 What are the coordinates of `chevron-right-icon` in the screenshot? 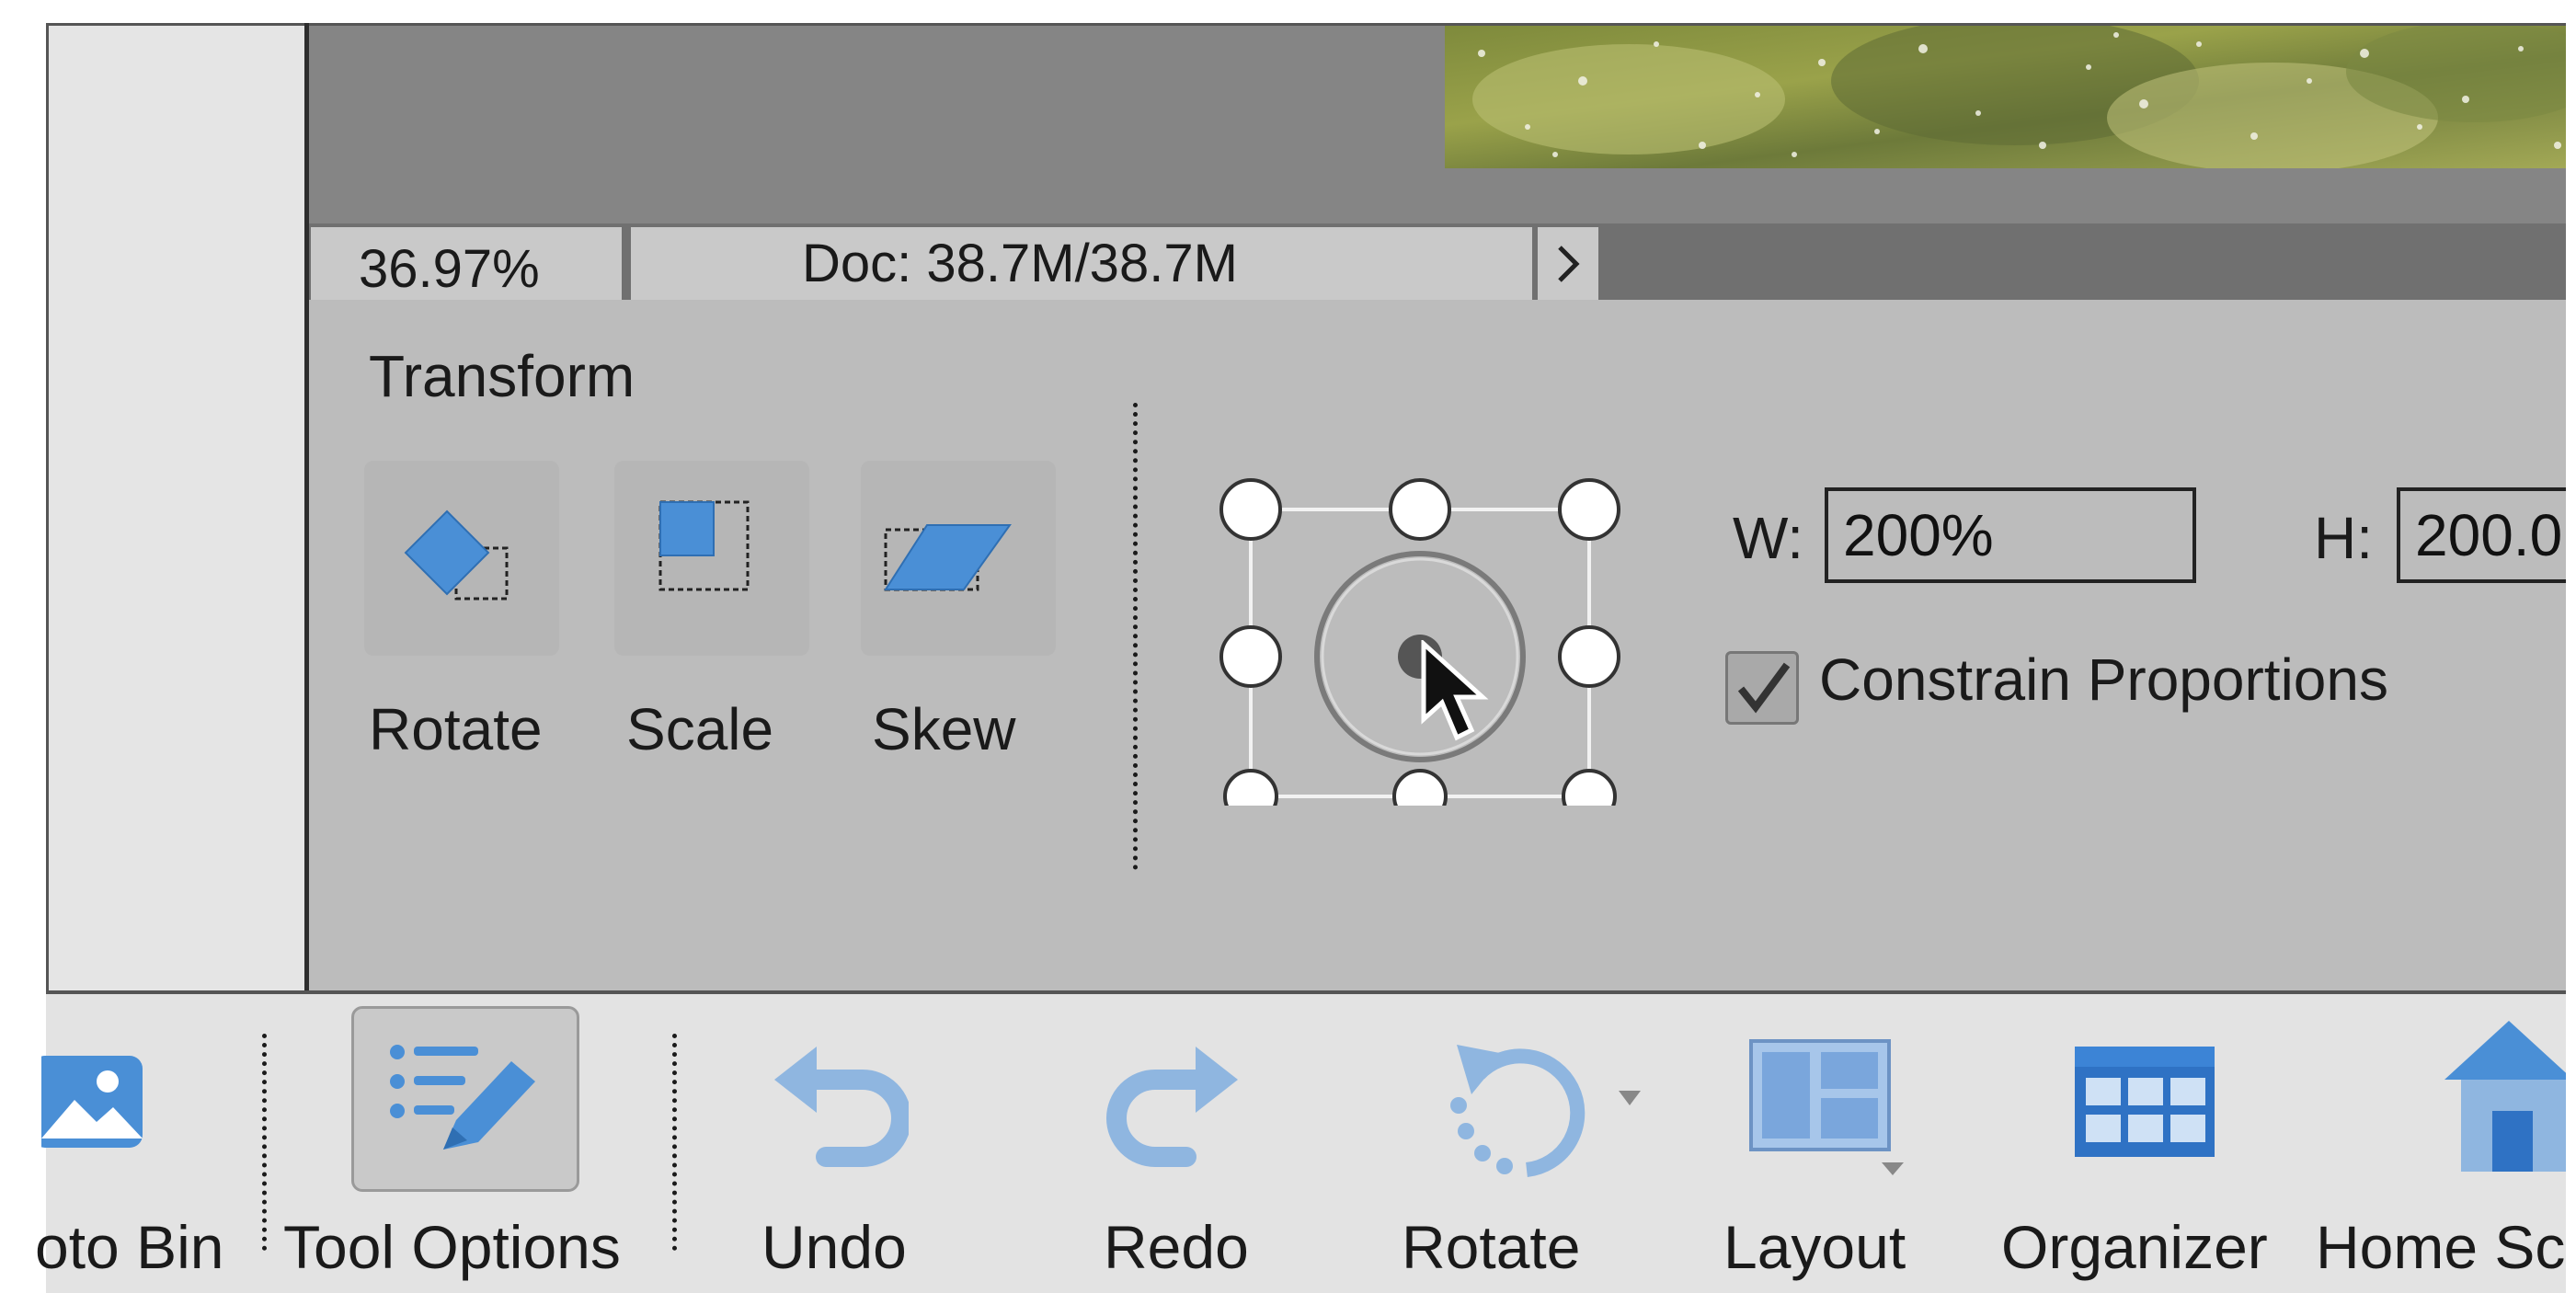 It's located at (1569, 264).